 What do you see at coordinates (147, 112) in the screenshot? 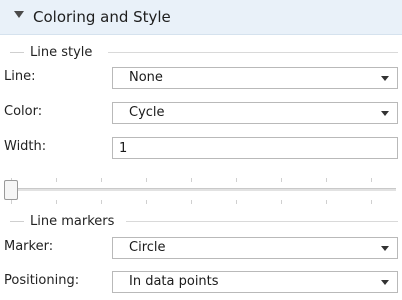
I see `color-value: Cycle` at bounding box center [147, 112].